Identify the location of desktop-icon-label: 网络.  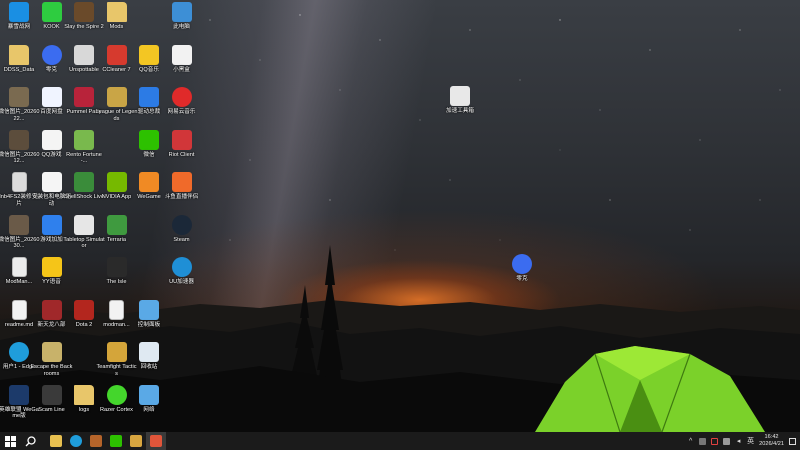
(149, 409).